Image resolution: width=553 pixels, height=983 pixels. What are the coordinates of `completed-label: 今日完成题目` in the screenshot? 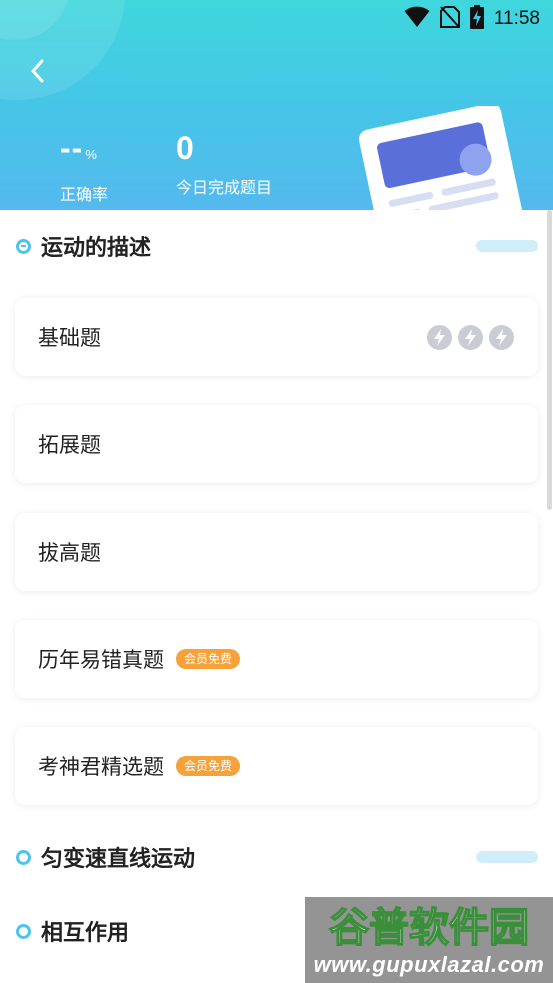 It's located at (224, 187).